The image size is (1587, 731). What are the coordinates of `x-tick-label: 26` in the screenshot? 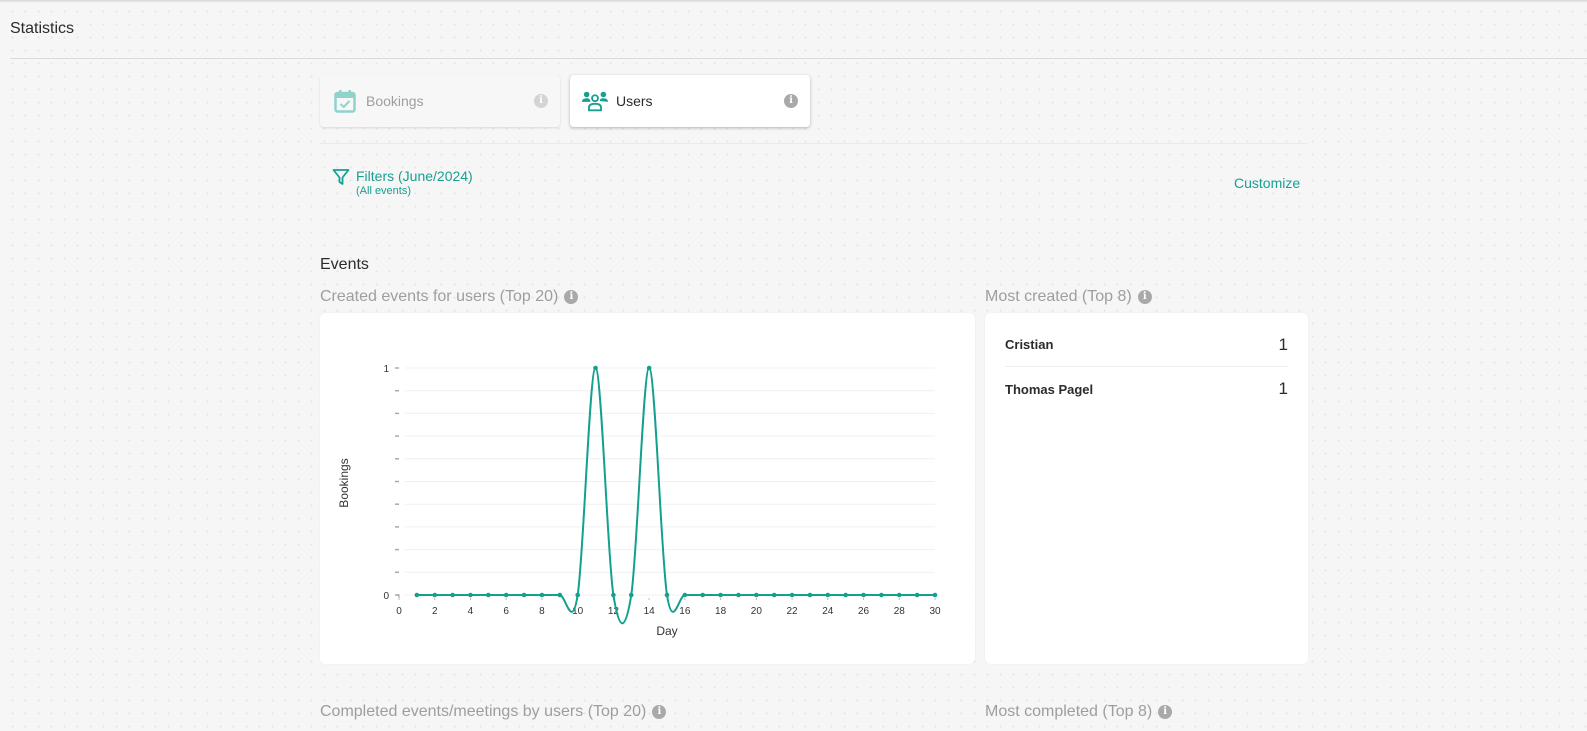 It's located at (864, 611).